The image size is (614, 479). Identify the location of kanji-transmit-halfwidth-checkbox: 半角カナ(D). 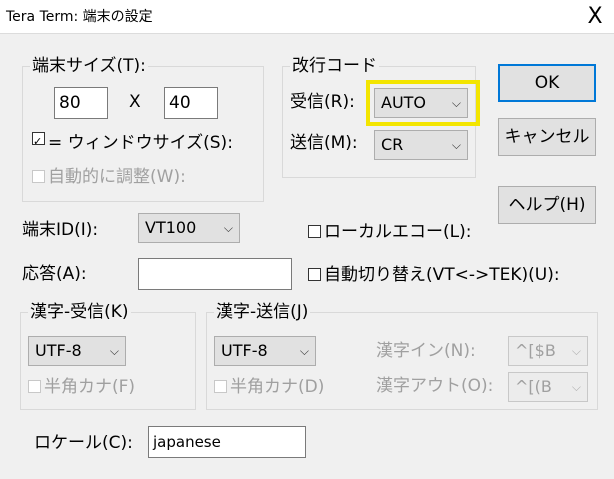
(269, 387).